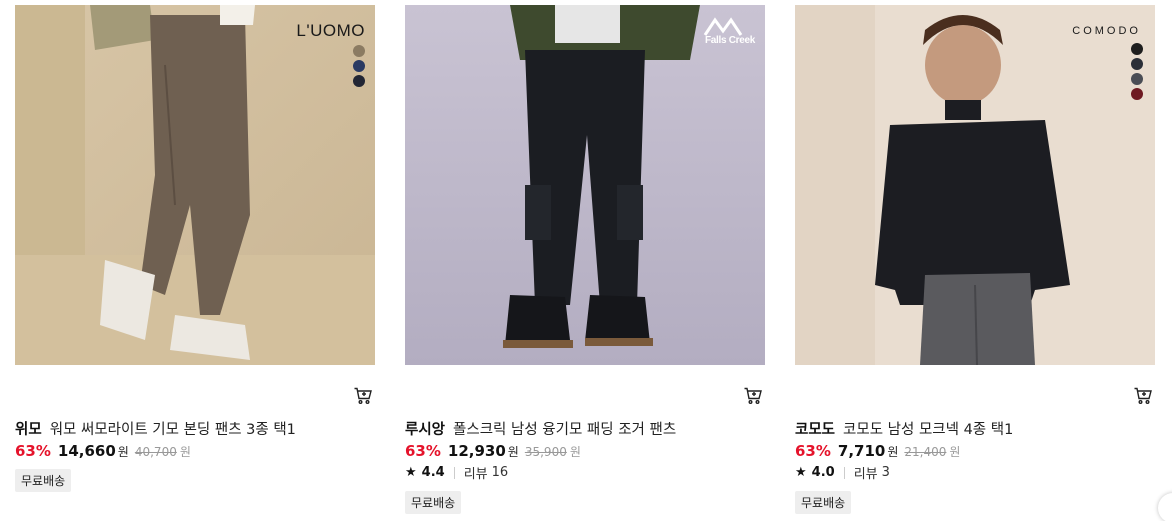 This screenshot has height=521, width=1172. Describe the element at coordinates (433, 472) in the screenshot. I see `rating-value: 4.4` at that location.